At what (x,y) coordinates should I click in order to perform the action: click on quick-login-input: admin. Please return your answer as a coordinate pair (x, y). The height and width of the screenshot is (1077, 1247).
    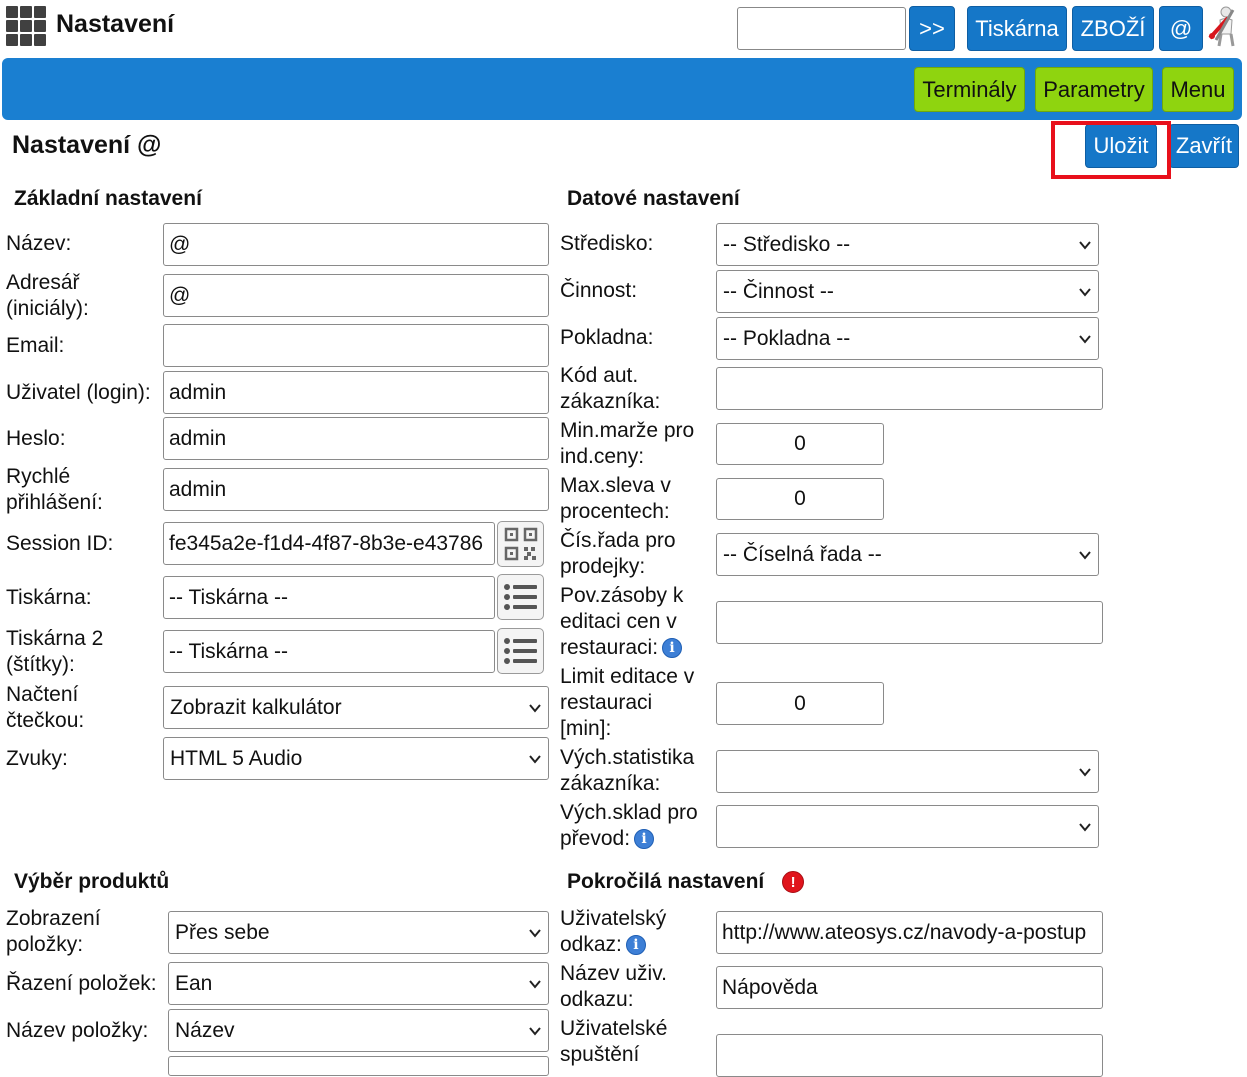
    Looking at the image, I should click on (356, 489).